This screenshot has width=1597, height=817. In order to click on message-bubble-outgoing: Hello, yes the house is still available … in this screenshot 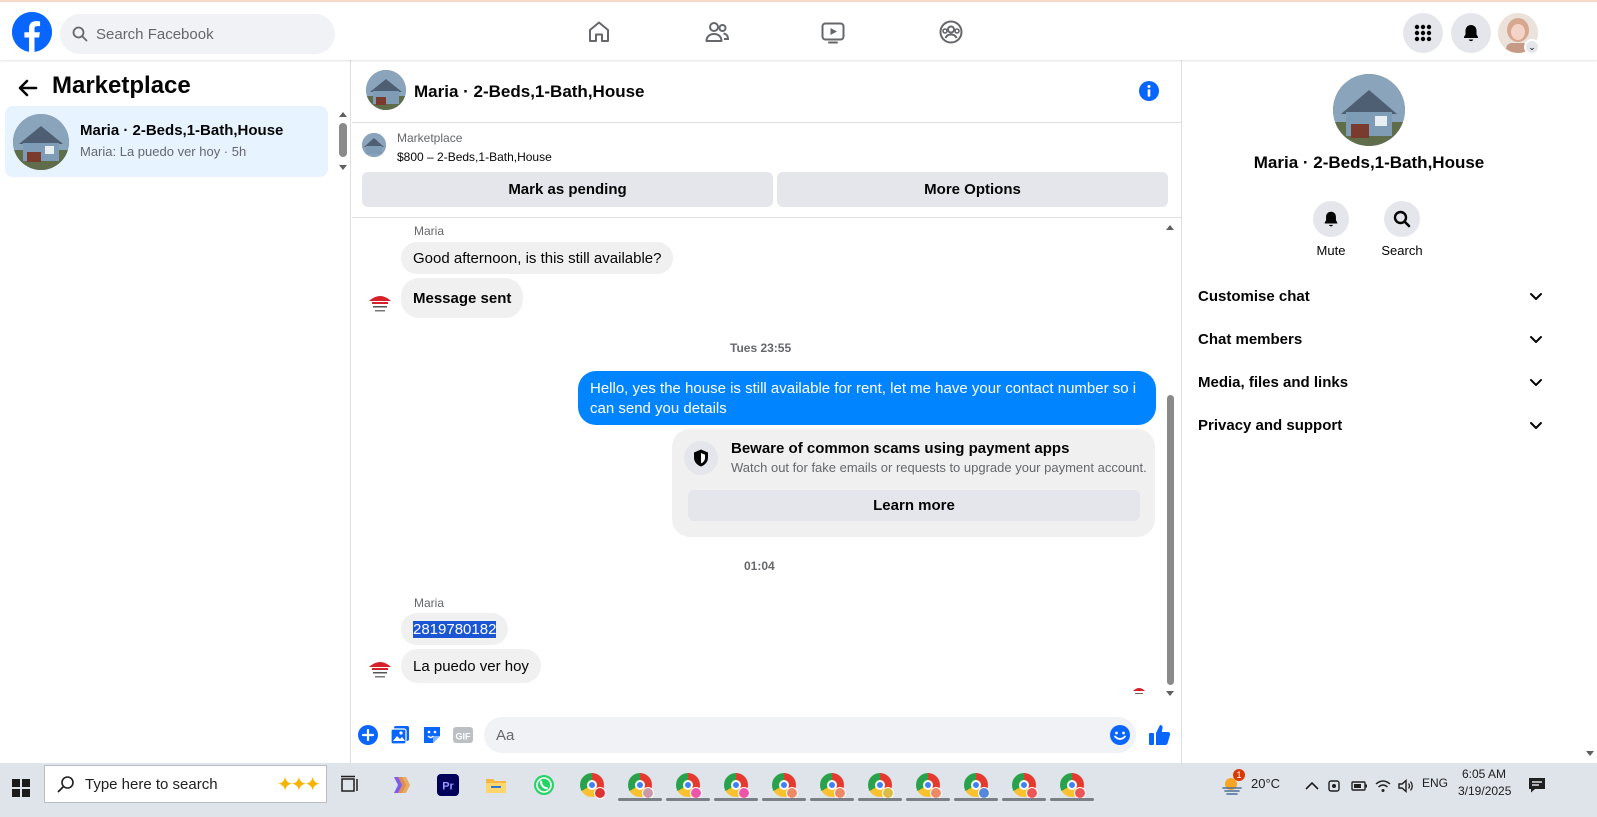, I will do `click(867, 398)`.